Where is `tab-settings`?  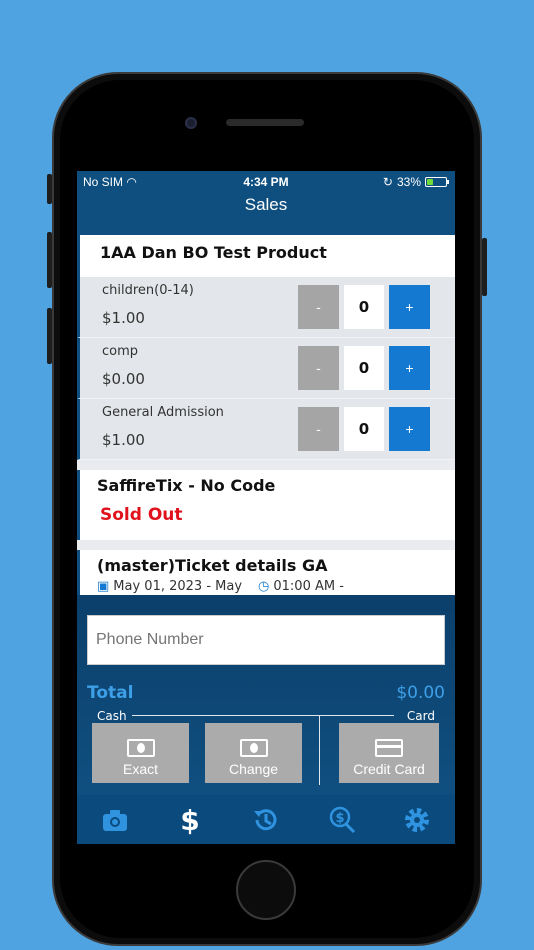
tab-settings is located at coordinates (417, 819).